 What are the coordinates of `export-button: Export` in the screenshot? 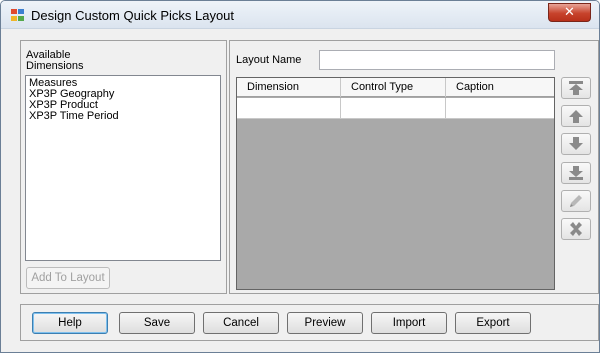 It's located at (493, 323).